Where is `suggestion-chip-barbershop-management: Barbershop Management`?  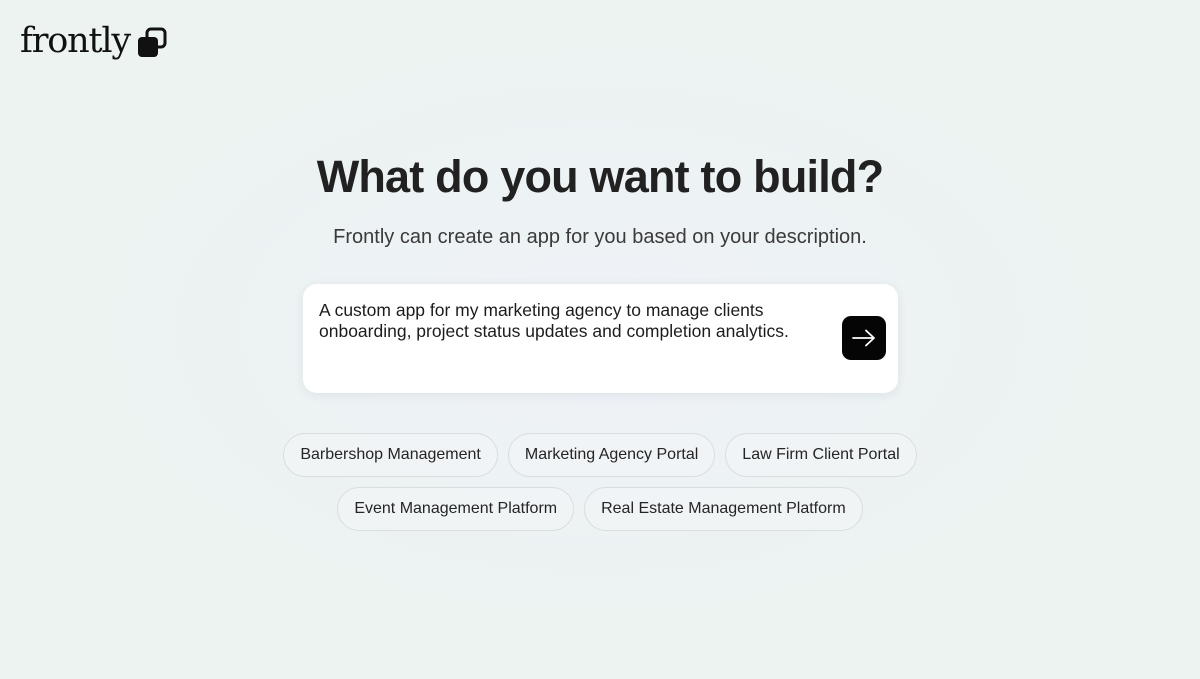 suggestion-chip-barbershop-management: Barbershop Management is located at coordinates (390, 455).